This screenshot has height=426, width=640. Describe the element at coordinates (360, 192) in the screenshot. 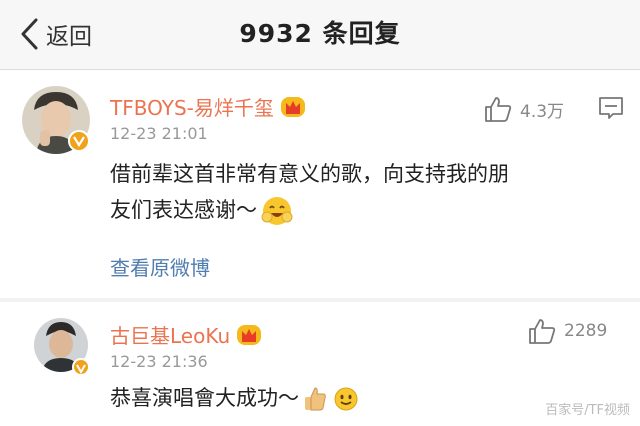

I see `comment-text: 借前辈这首非常有意义的歌，向支持我的朋 友们表达感谢～` at that location.